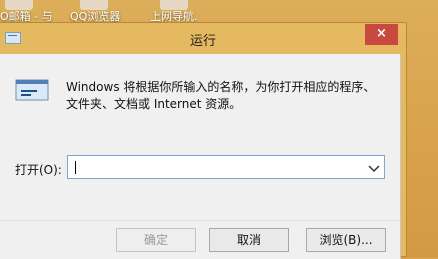  I want to click on dialog-title: 运行, so click(202, 41).